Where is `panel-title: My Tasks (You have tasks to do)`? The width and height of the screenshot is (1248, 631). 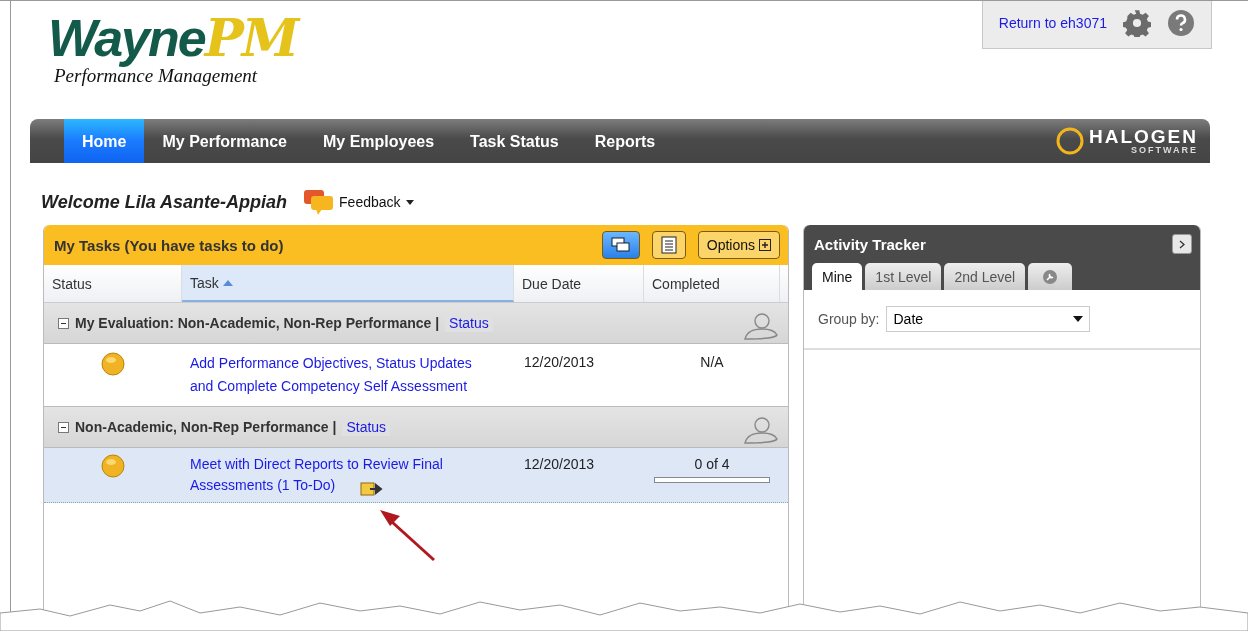
panel-title: My Tasks (You have tasks to do) is located at coordinates (169, 245).